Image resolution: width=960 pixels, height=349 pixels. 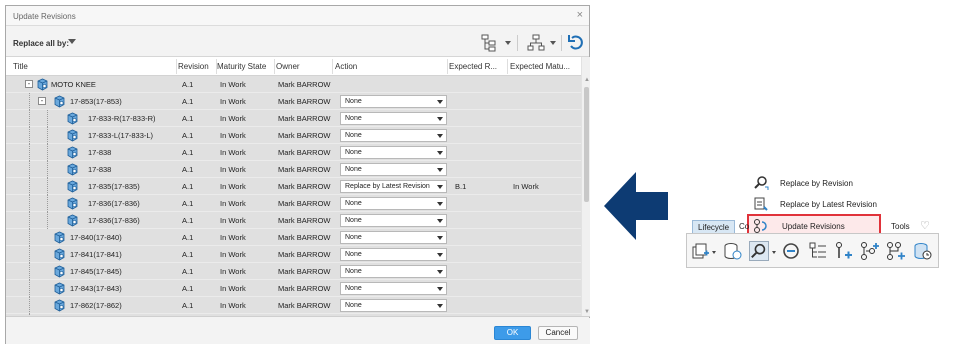 I want to click on menu-item-replace-by-revision: Replace by Revision, so click(x=814, y=183).